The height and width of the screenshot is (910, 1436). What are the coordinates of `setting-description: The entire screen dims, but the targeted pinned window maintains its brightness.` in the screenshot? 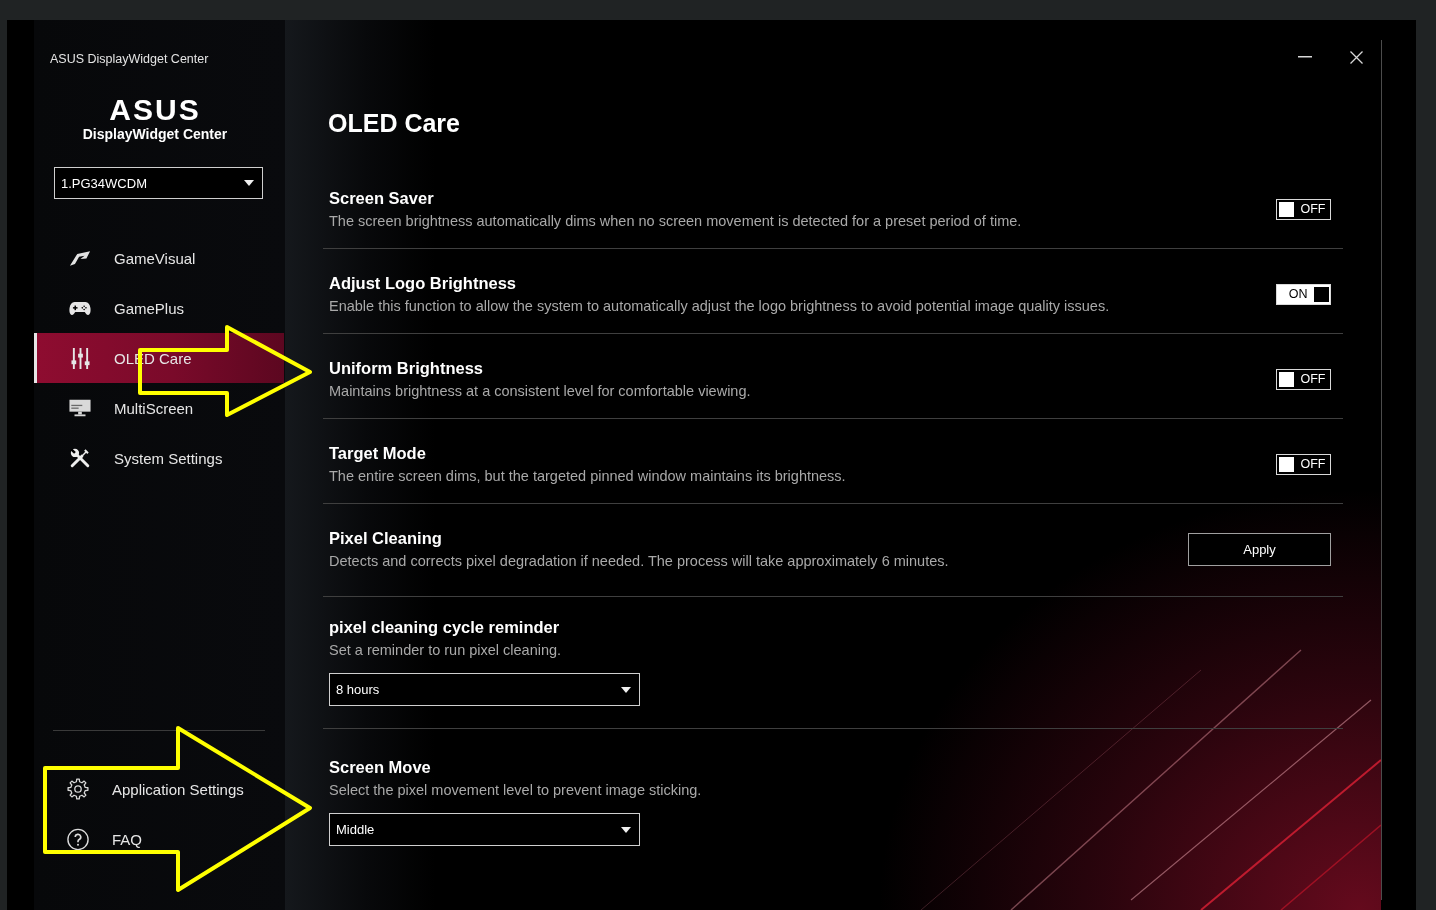 It's located at (587, 476).